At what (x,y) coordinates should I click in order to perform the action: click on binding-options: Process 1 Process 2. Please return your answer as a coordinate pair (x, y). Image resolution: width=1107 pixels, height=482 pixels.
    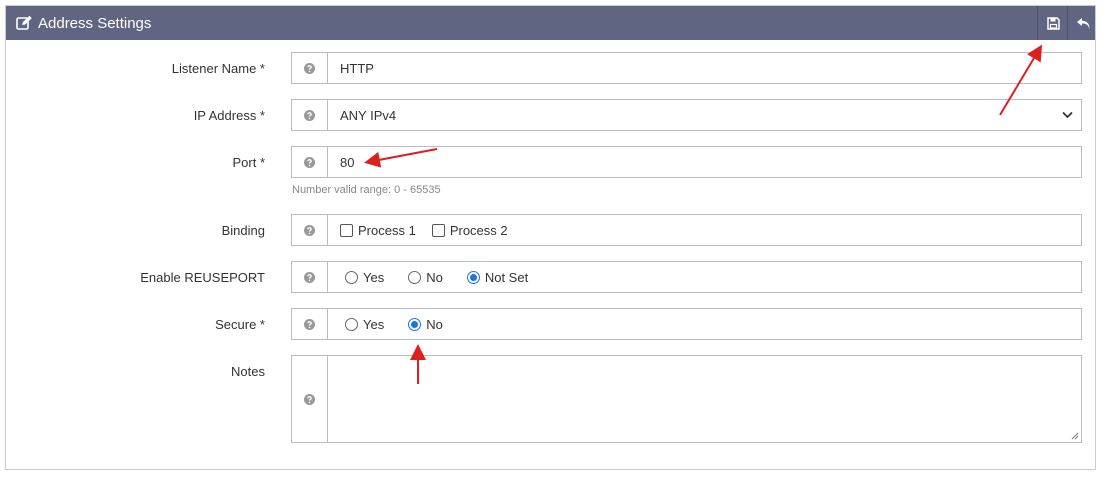
    Looking at the image, I should click on (704, 230).